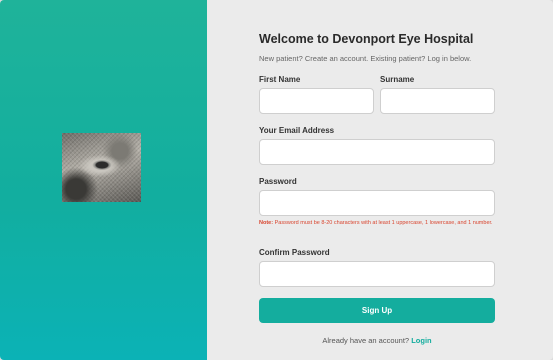  Describe the element at coordinates (101, 167) in the screenshot. I see `mosaic-eye-image` at that location.